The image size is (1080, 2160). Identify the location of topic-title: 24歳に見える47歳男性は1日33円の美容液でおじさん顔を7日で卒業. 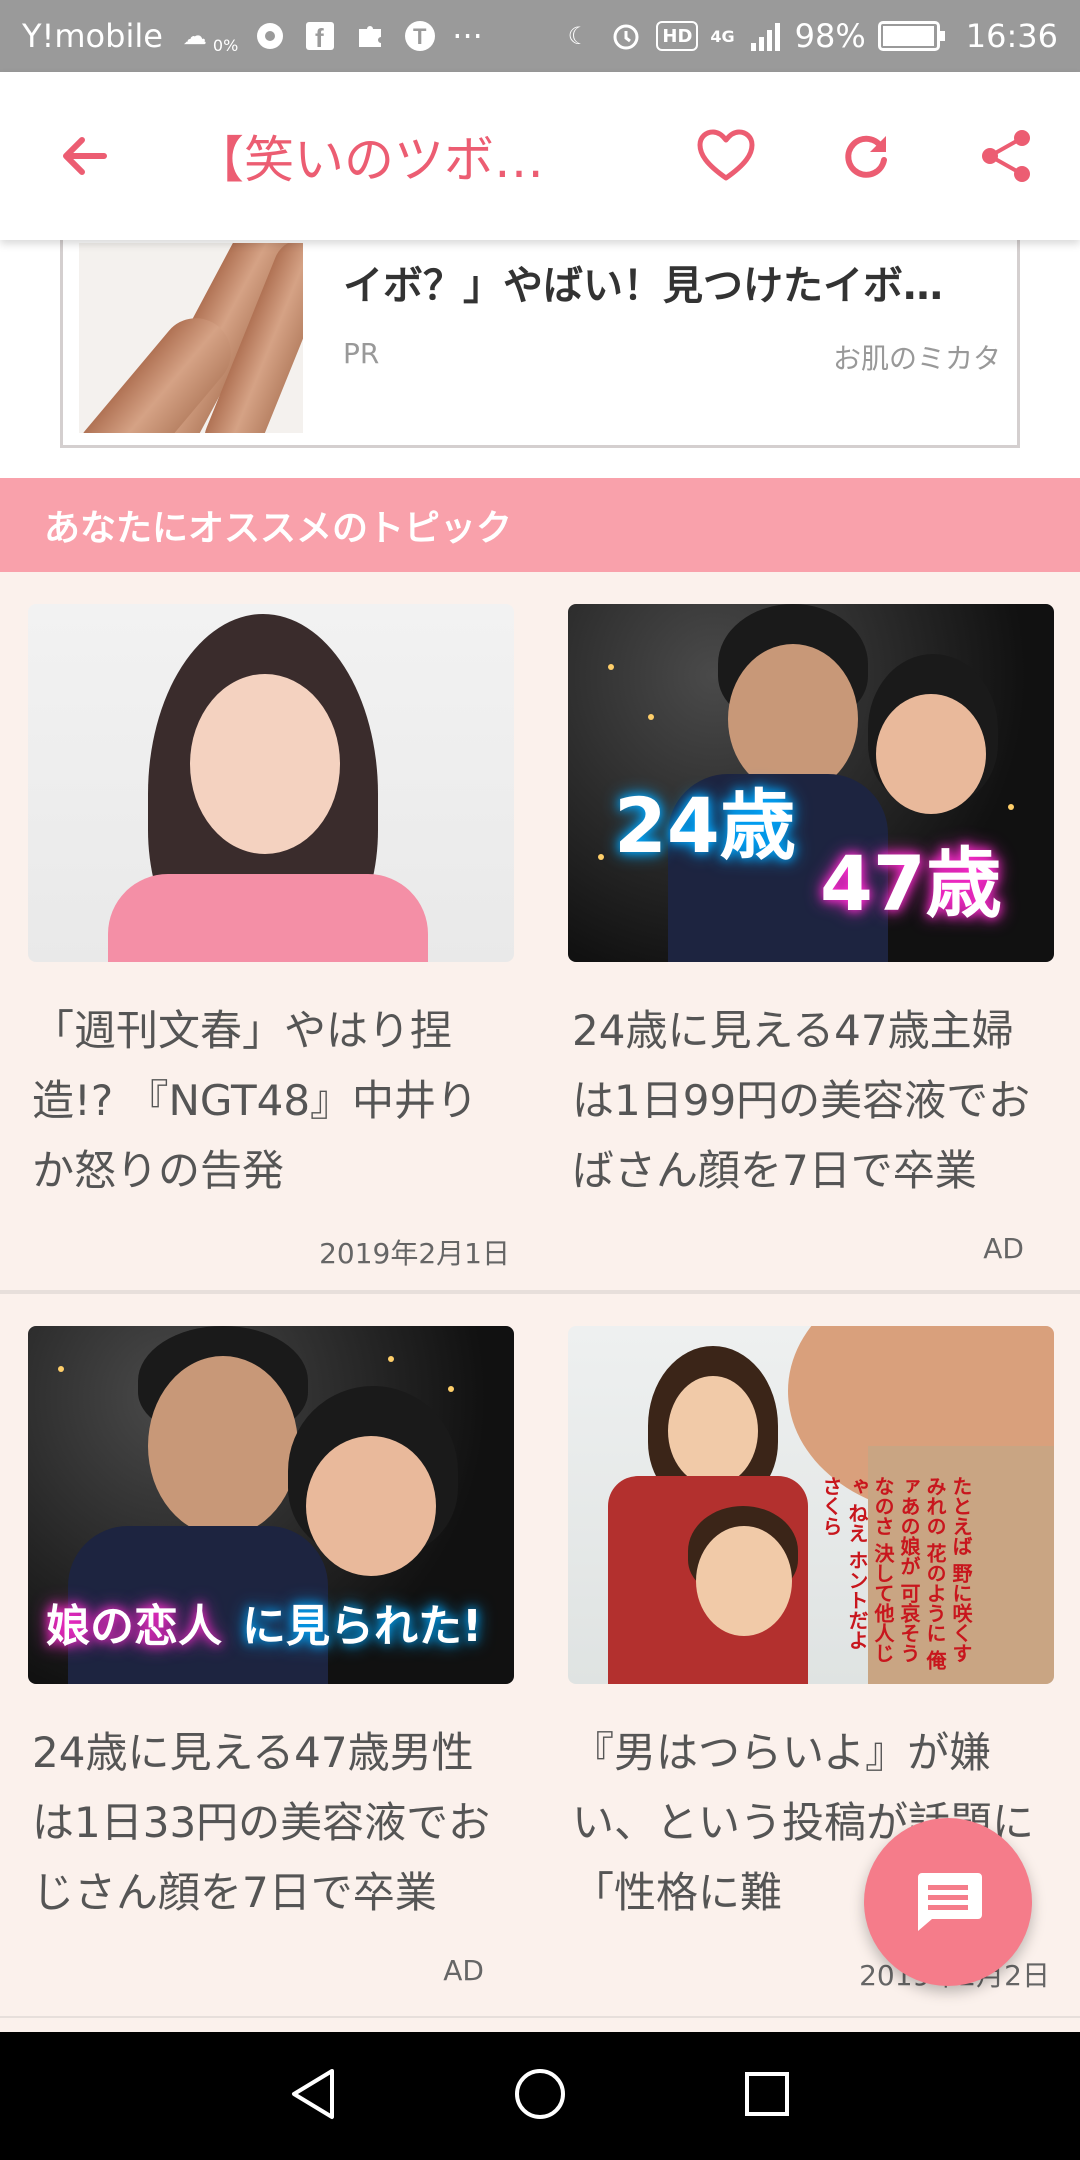
(261, 1822).